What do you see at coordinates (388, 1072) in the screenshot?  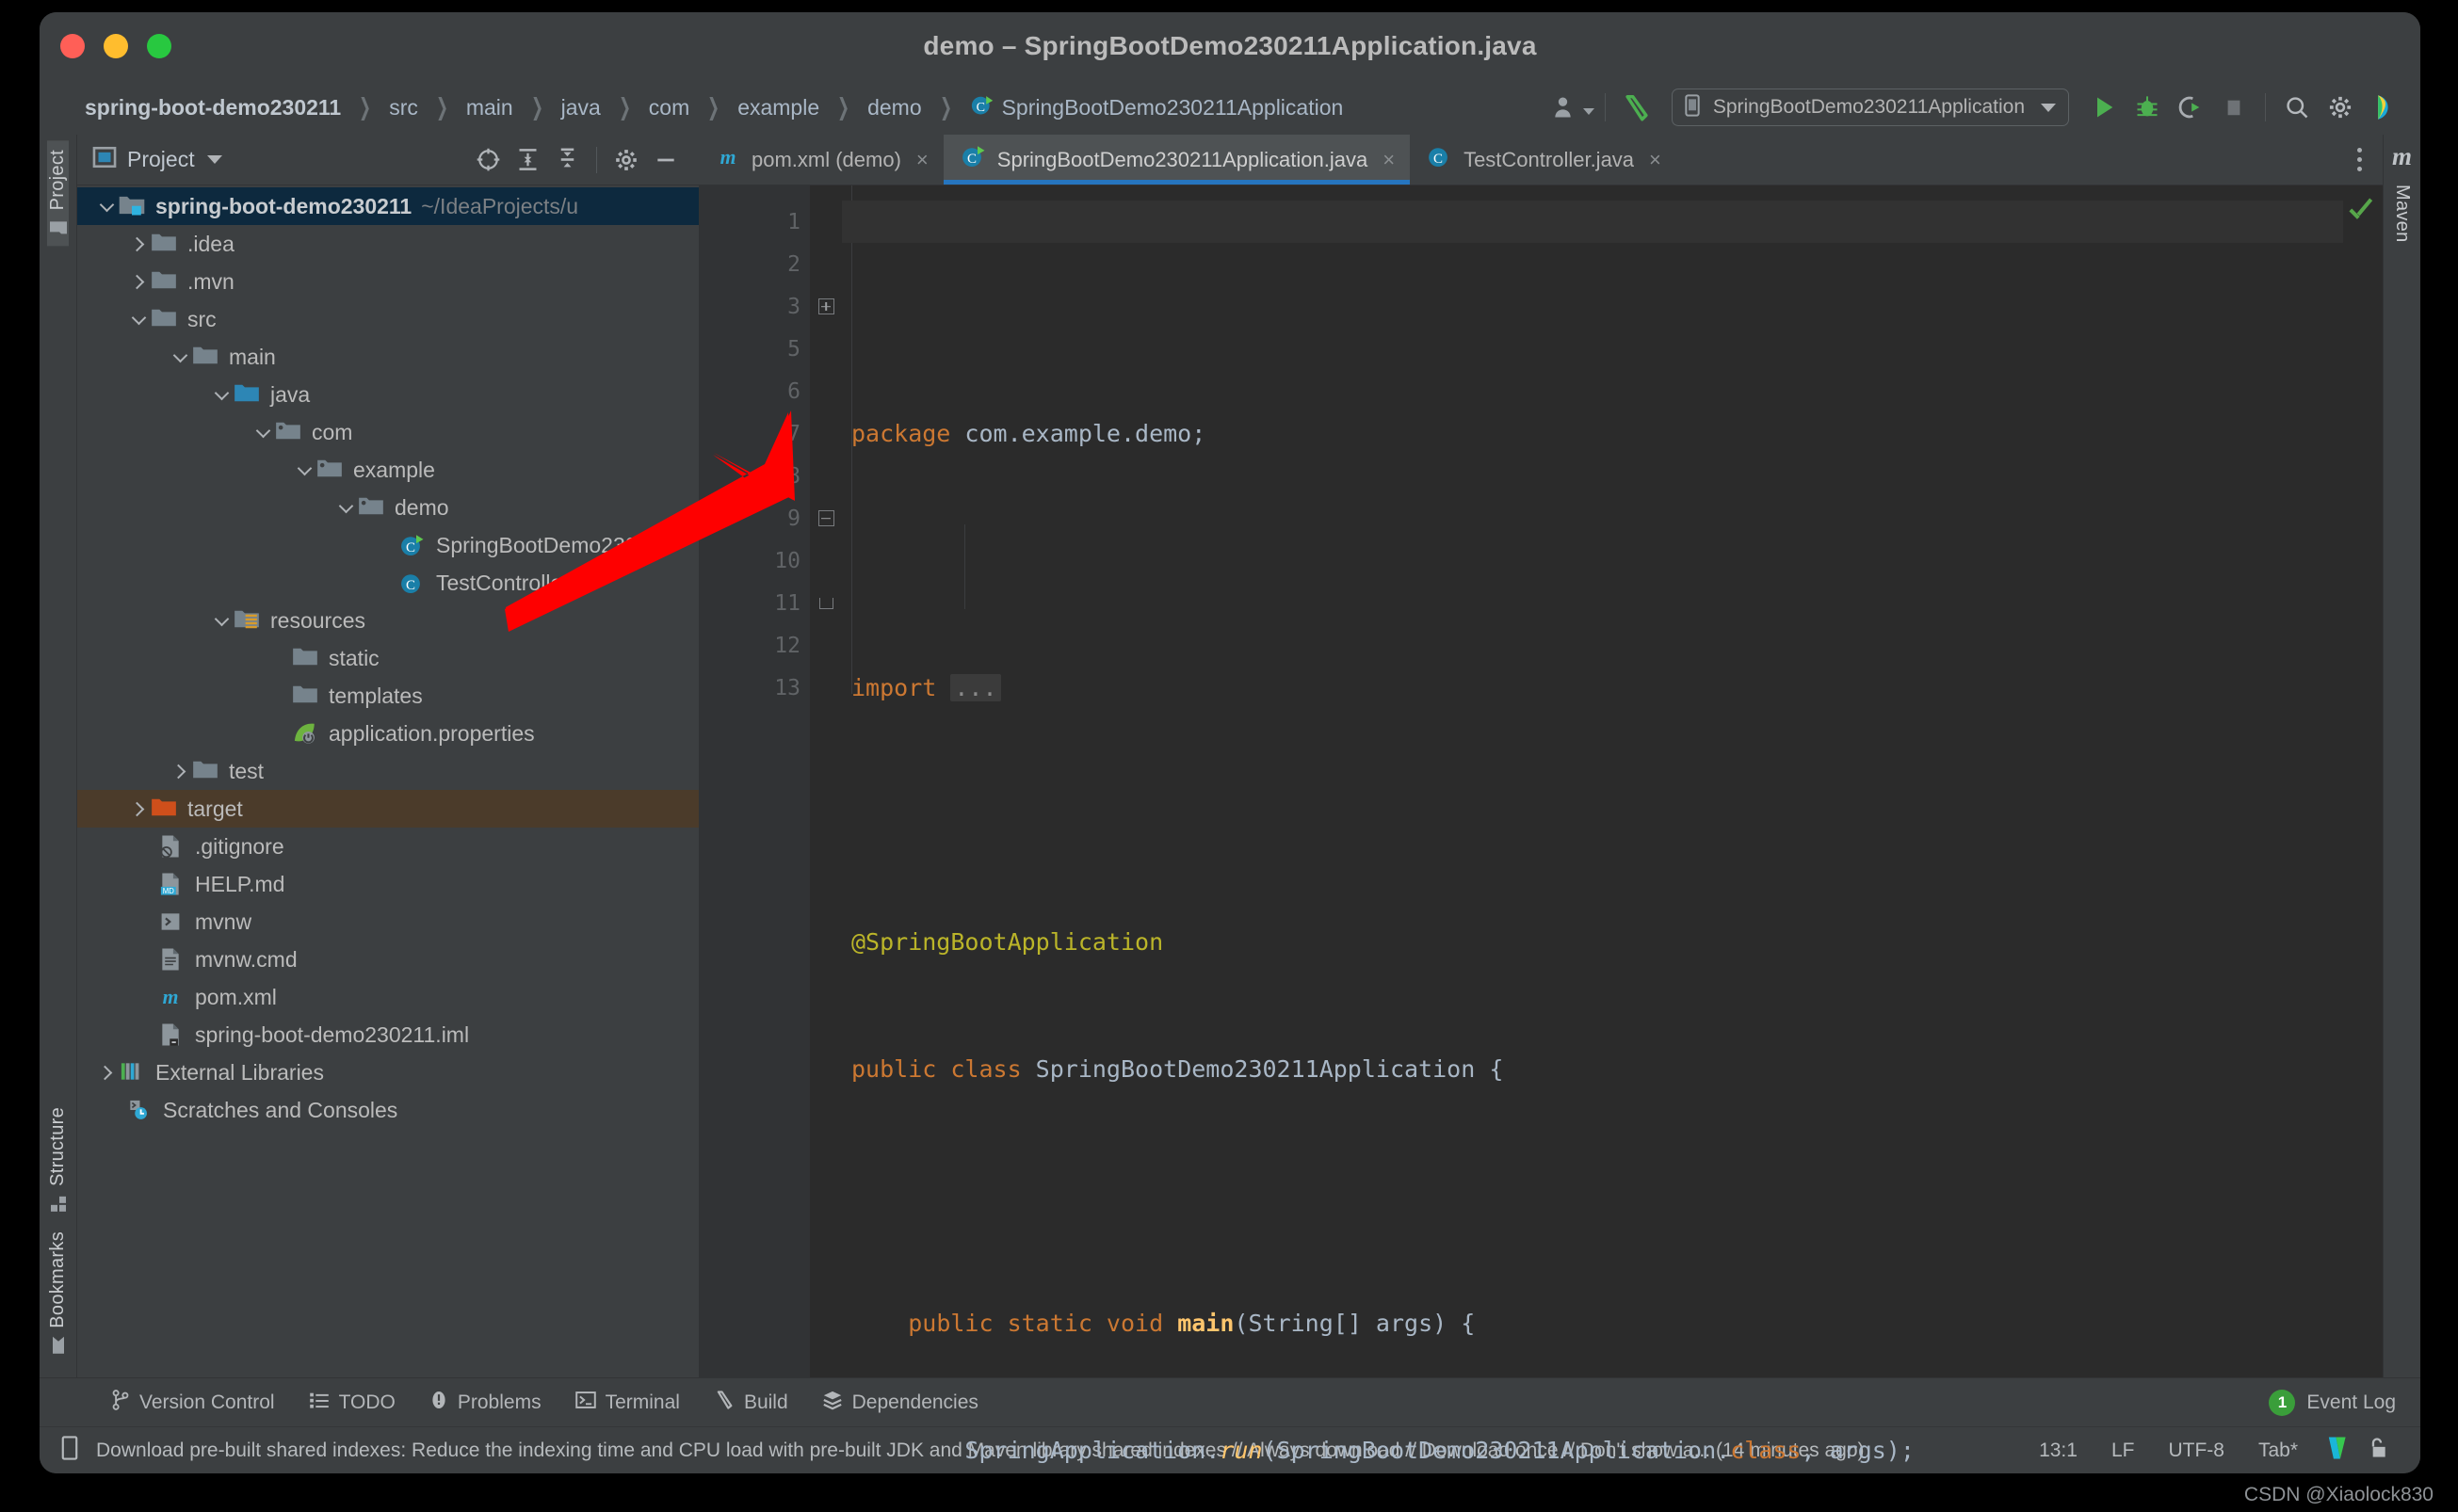 I see `tree-row-external-libraries: External Libraries` at bounding box center [388, 1072].